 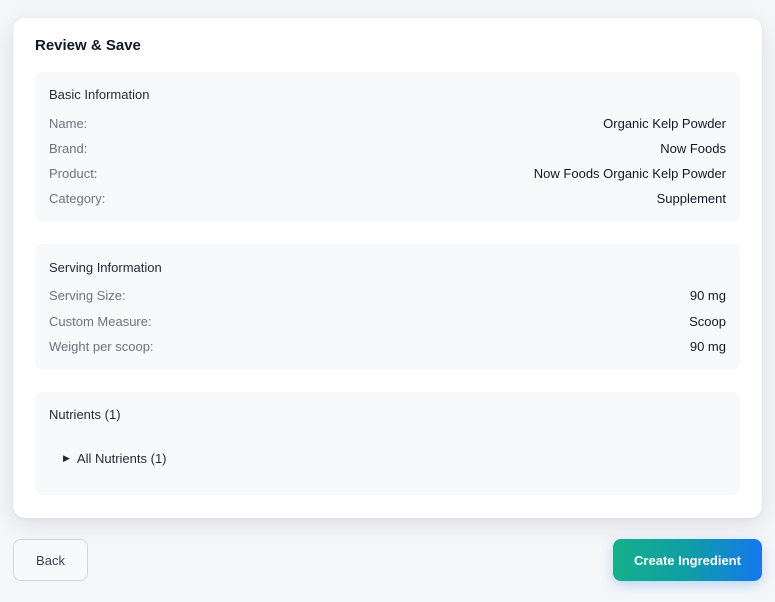 I want to click on row-value: Organic Kelp Powder, so click(x=664, y=123).